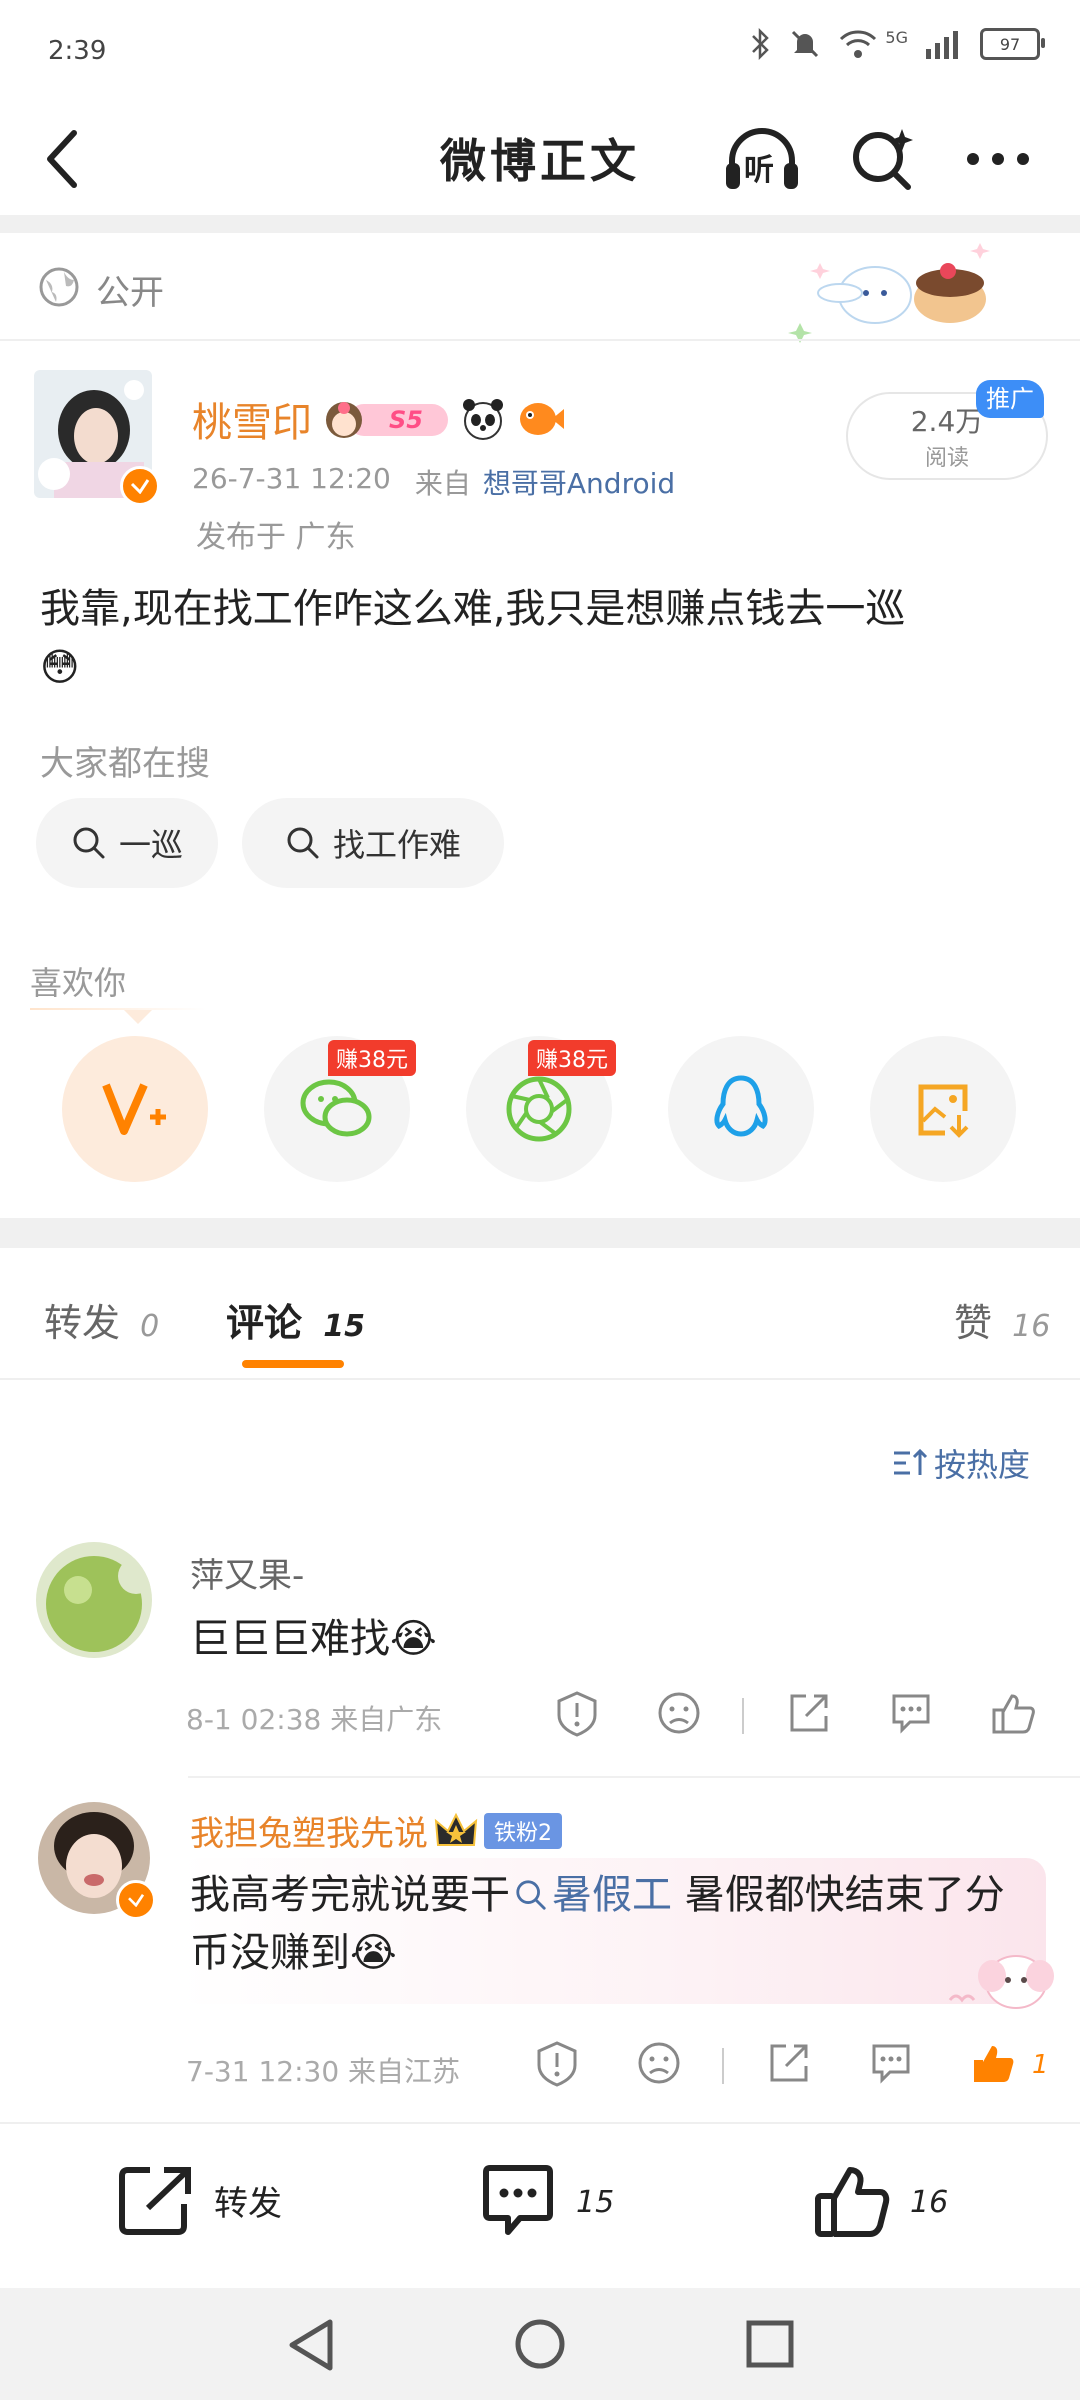 Image resolution: width=1080 pixels, height=2400 pixels. I want to click on earn-badge-wechat: 赚38元, so click(372, 1058).